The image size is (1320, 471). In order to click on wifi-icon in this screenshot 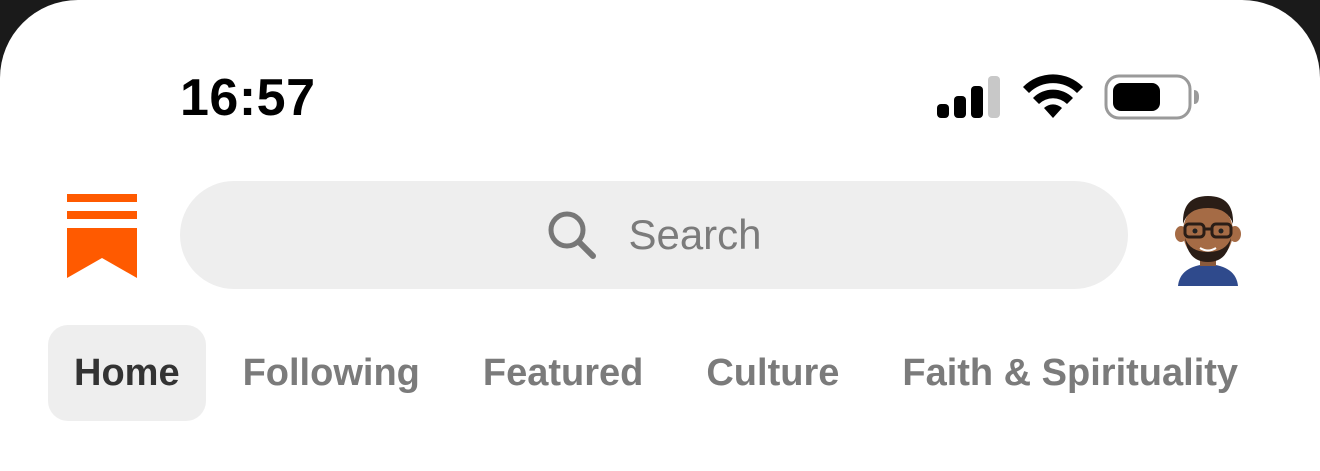, I will do `click(1053, 96)`.